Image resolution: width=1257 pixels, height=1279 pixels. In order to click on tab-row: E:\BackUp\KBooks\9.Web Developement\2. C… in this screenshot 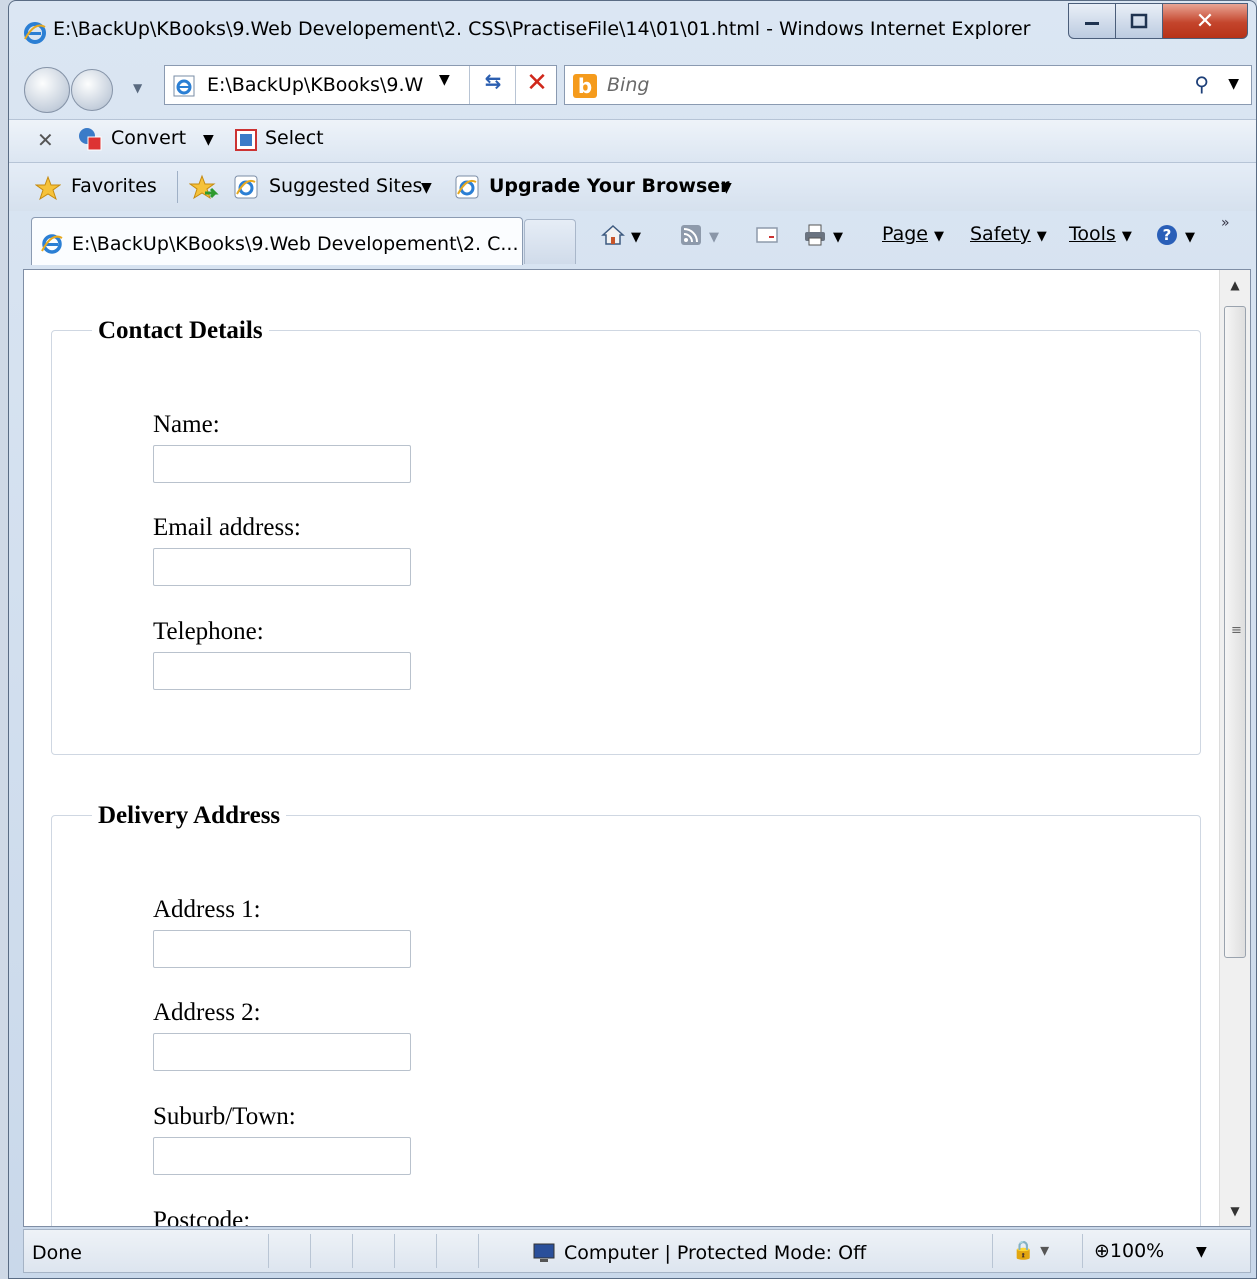, I will do `click(632, 240)`.